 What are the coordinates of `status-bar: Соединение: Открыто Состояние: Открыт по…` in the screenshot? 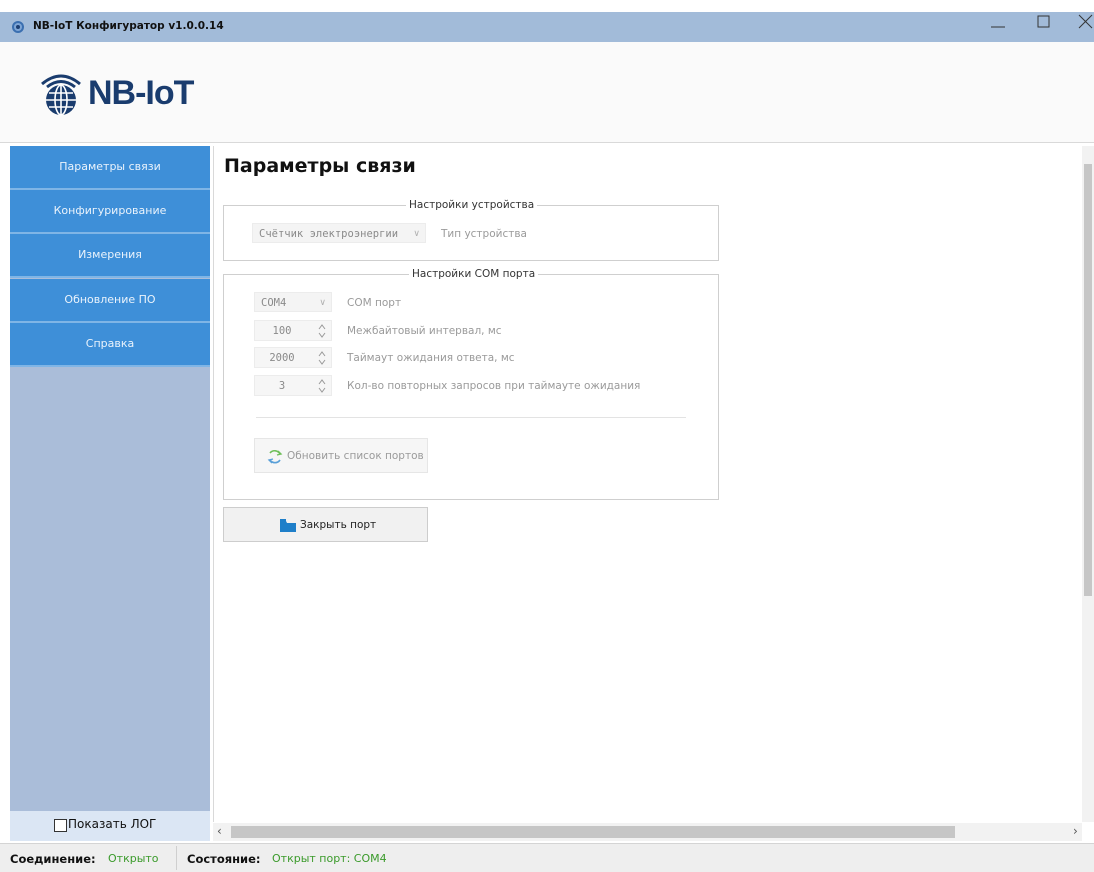 It's located at (547, 857).